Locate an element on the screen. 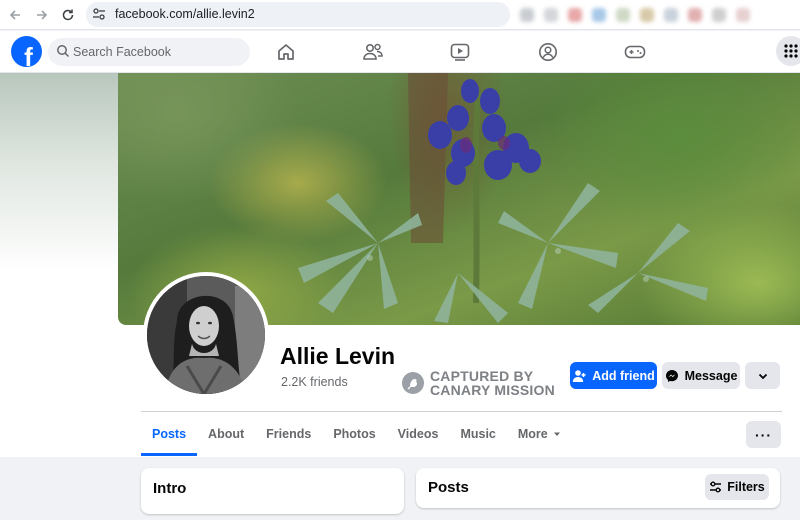 The width and height of the screenshot is (800, 520). video-icon is located at coordinates (460, 52).